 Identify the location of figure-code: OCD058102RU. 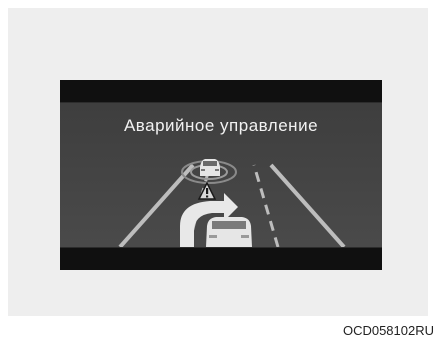
(388, 330).